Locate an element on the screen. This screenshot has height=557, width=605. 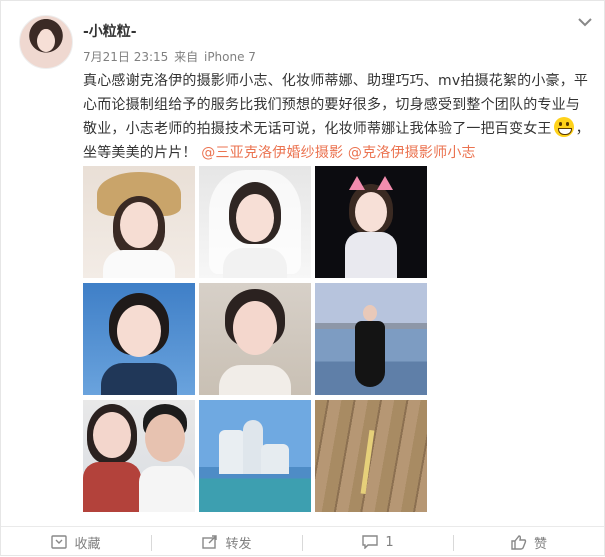
bookmark-icon is located at coordinates (59, 542).